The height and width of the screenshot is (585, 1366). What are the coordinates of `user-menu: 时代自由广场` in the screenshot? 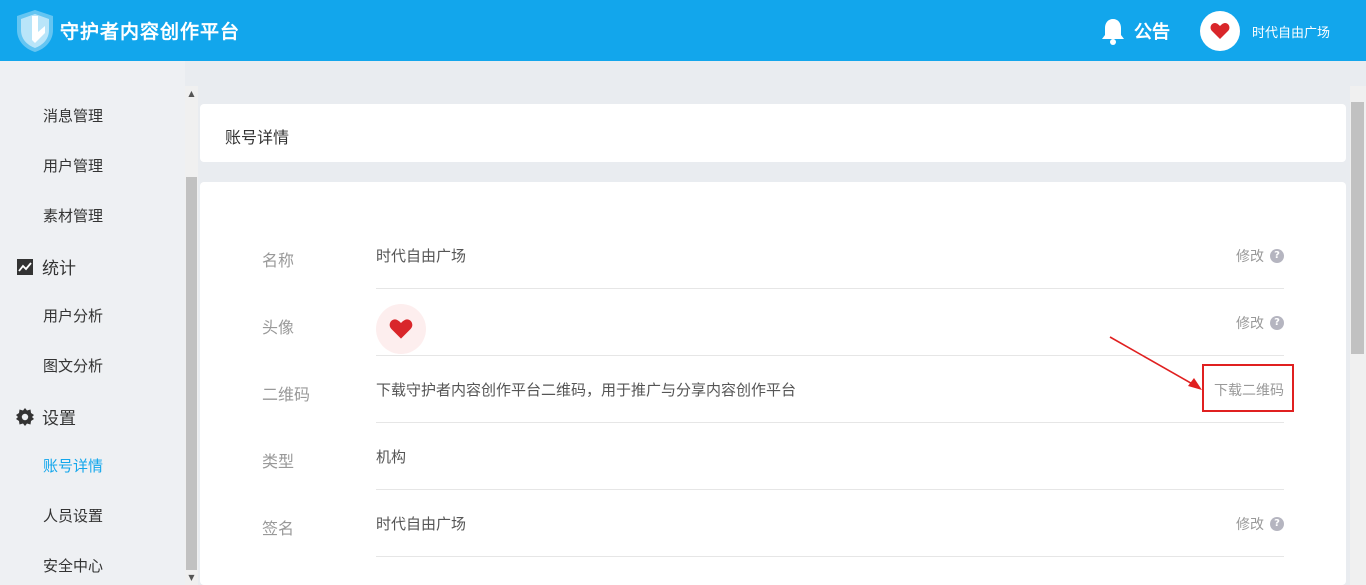 It's located at (1265, 31).